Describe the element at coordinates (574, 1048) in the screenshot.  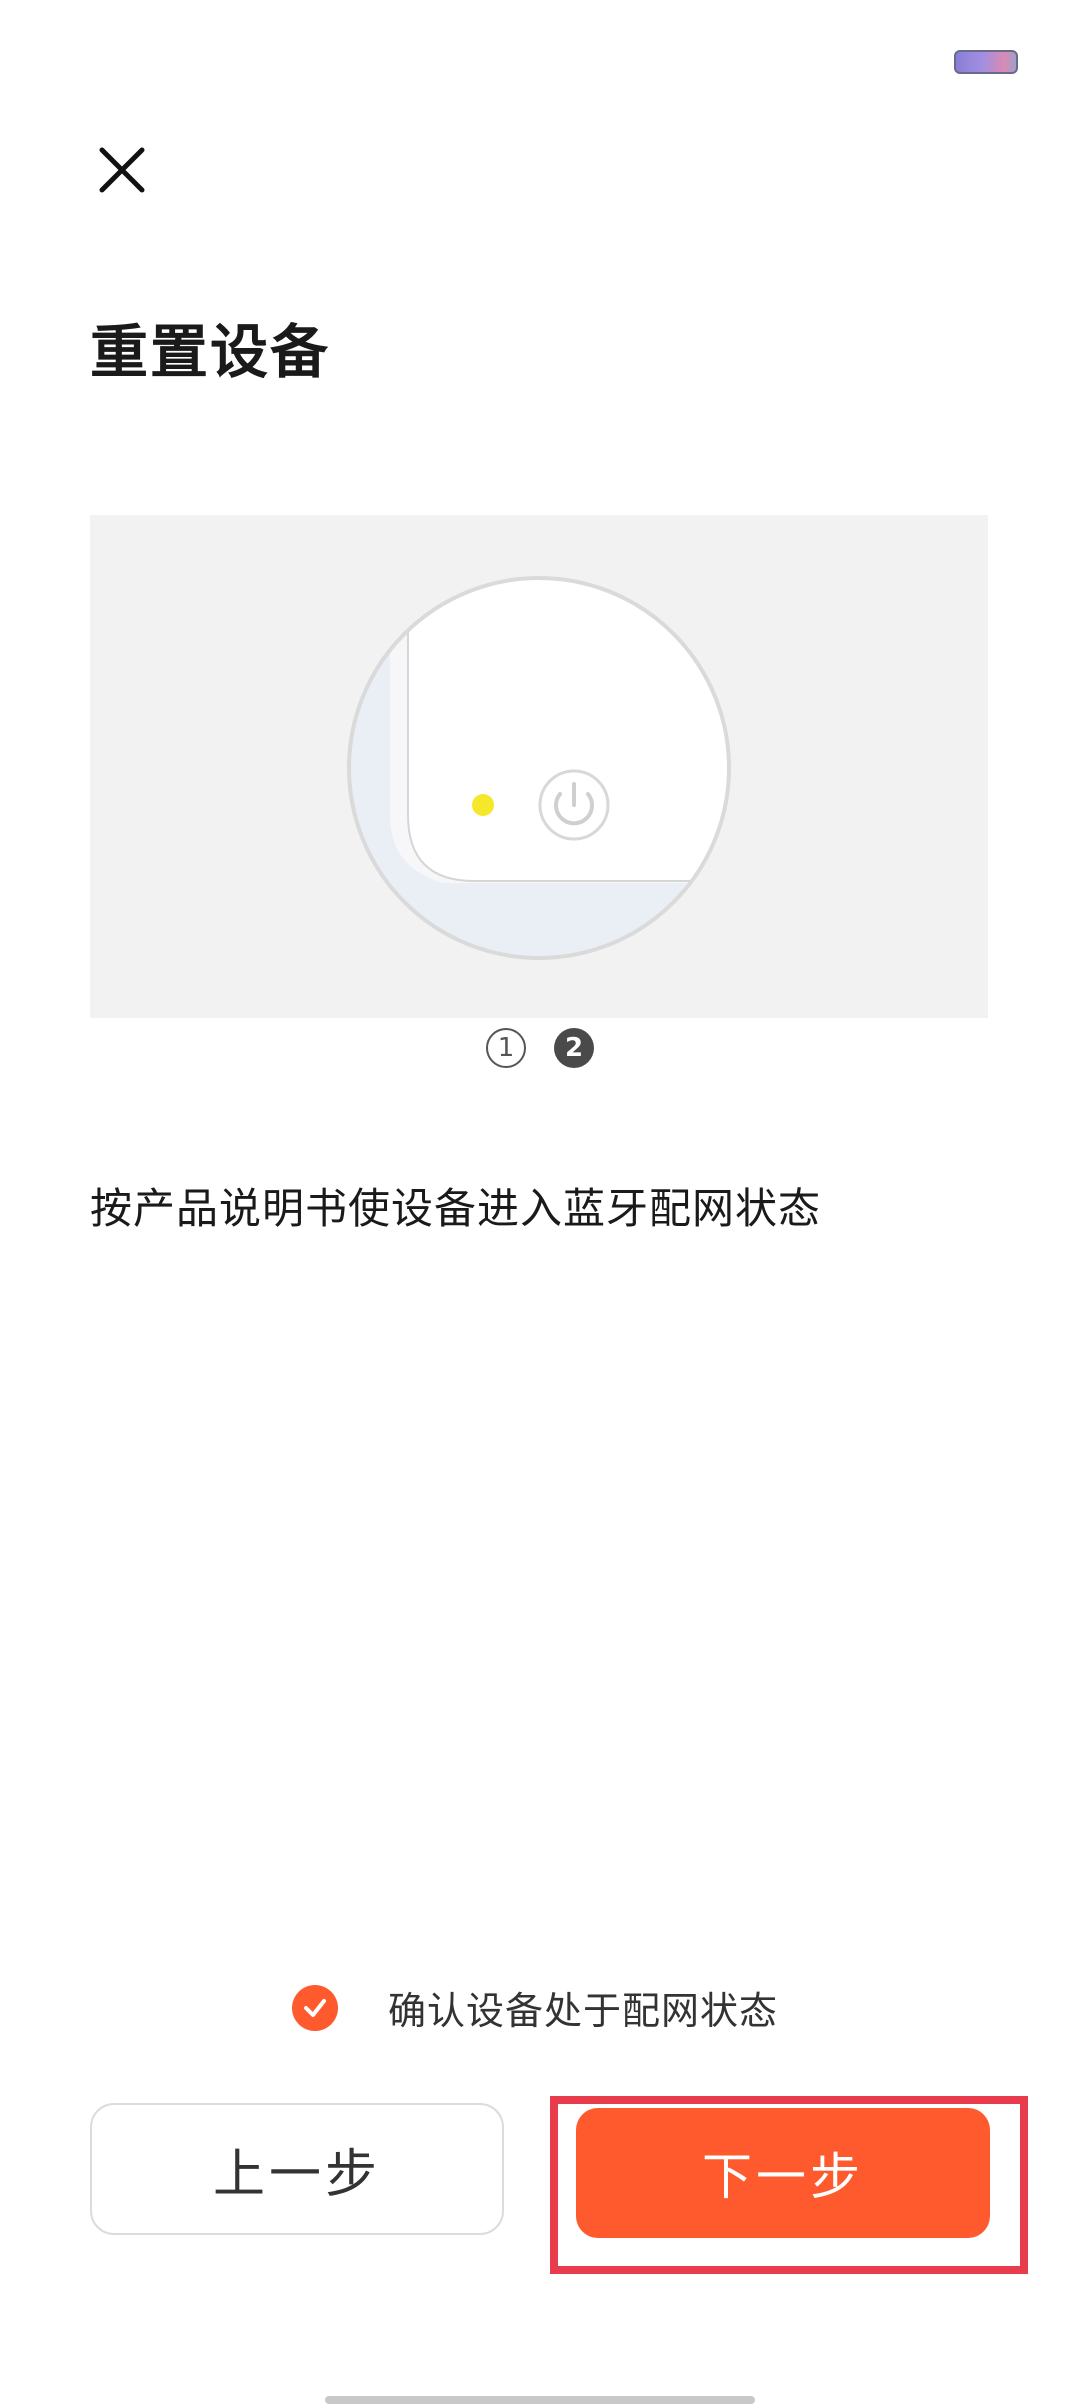
I see `pager-dot-2: 2` at that location.